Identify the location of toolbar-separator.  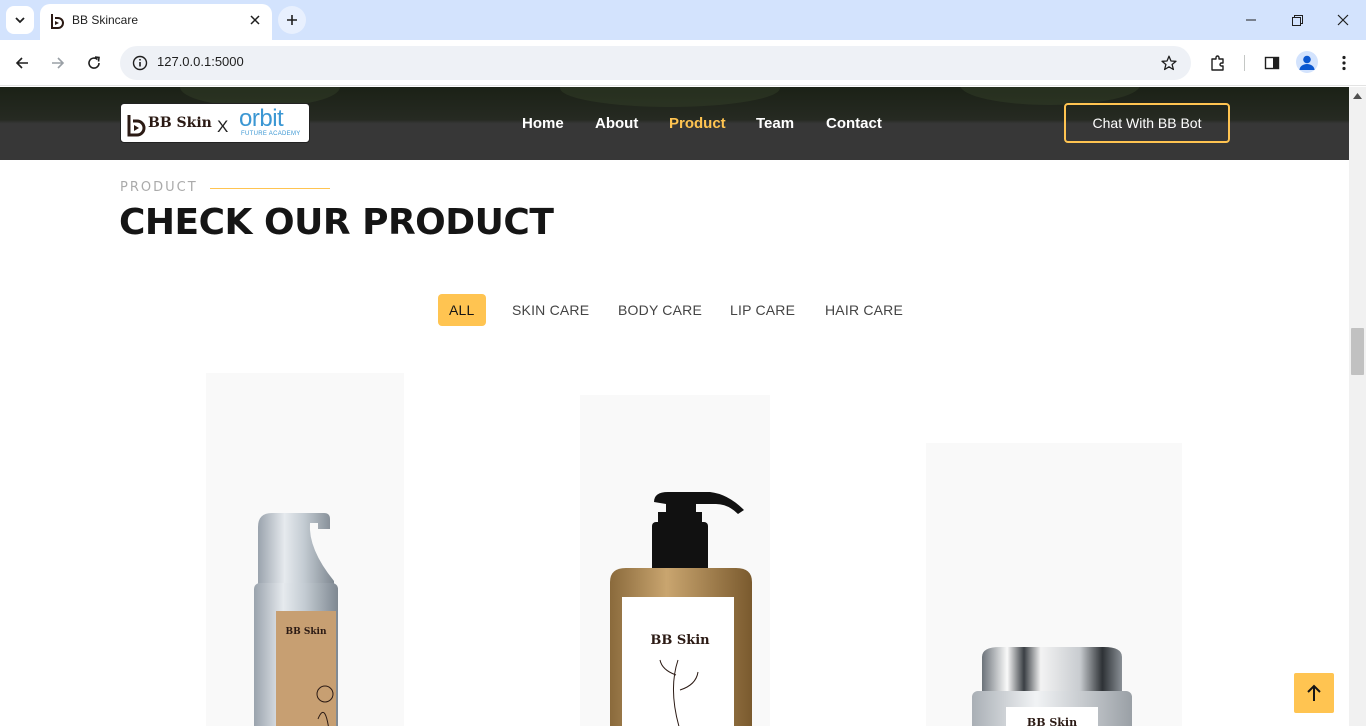
(1244, 63).